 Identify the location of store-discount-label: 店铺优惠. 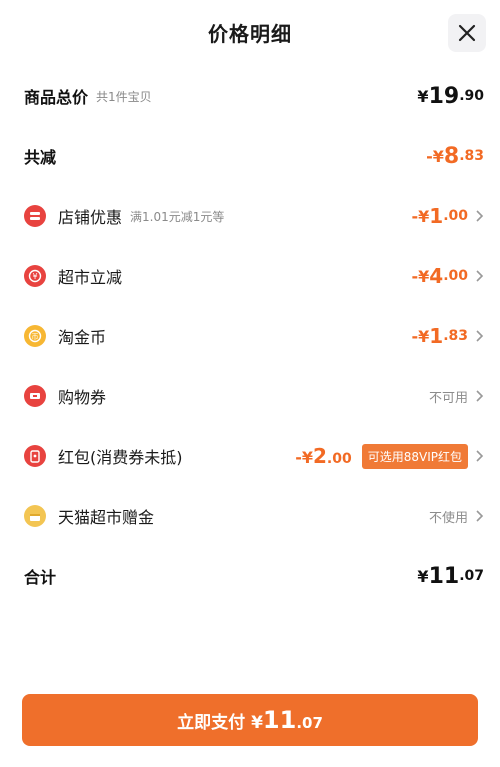
(90, 217).